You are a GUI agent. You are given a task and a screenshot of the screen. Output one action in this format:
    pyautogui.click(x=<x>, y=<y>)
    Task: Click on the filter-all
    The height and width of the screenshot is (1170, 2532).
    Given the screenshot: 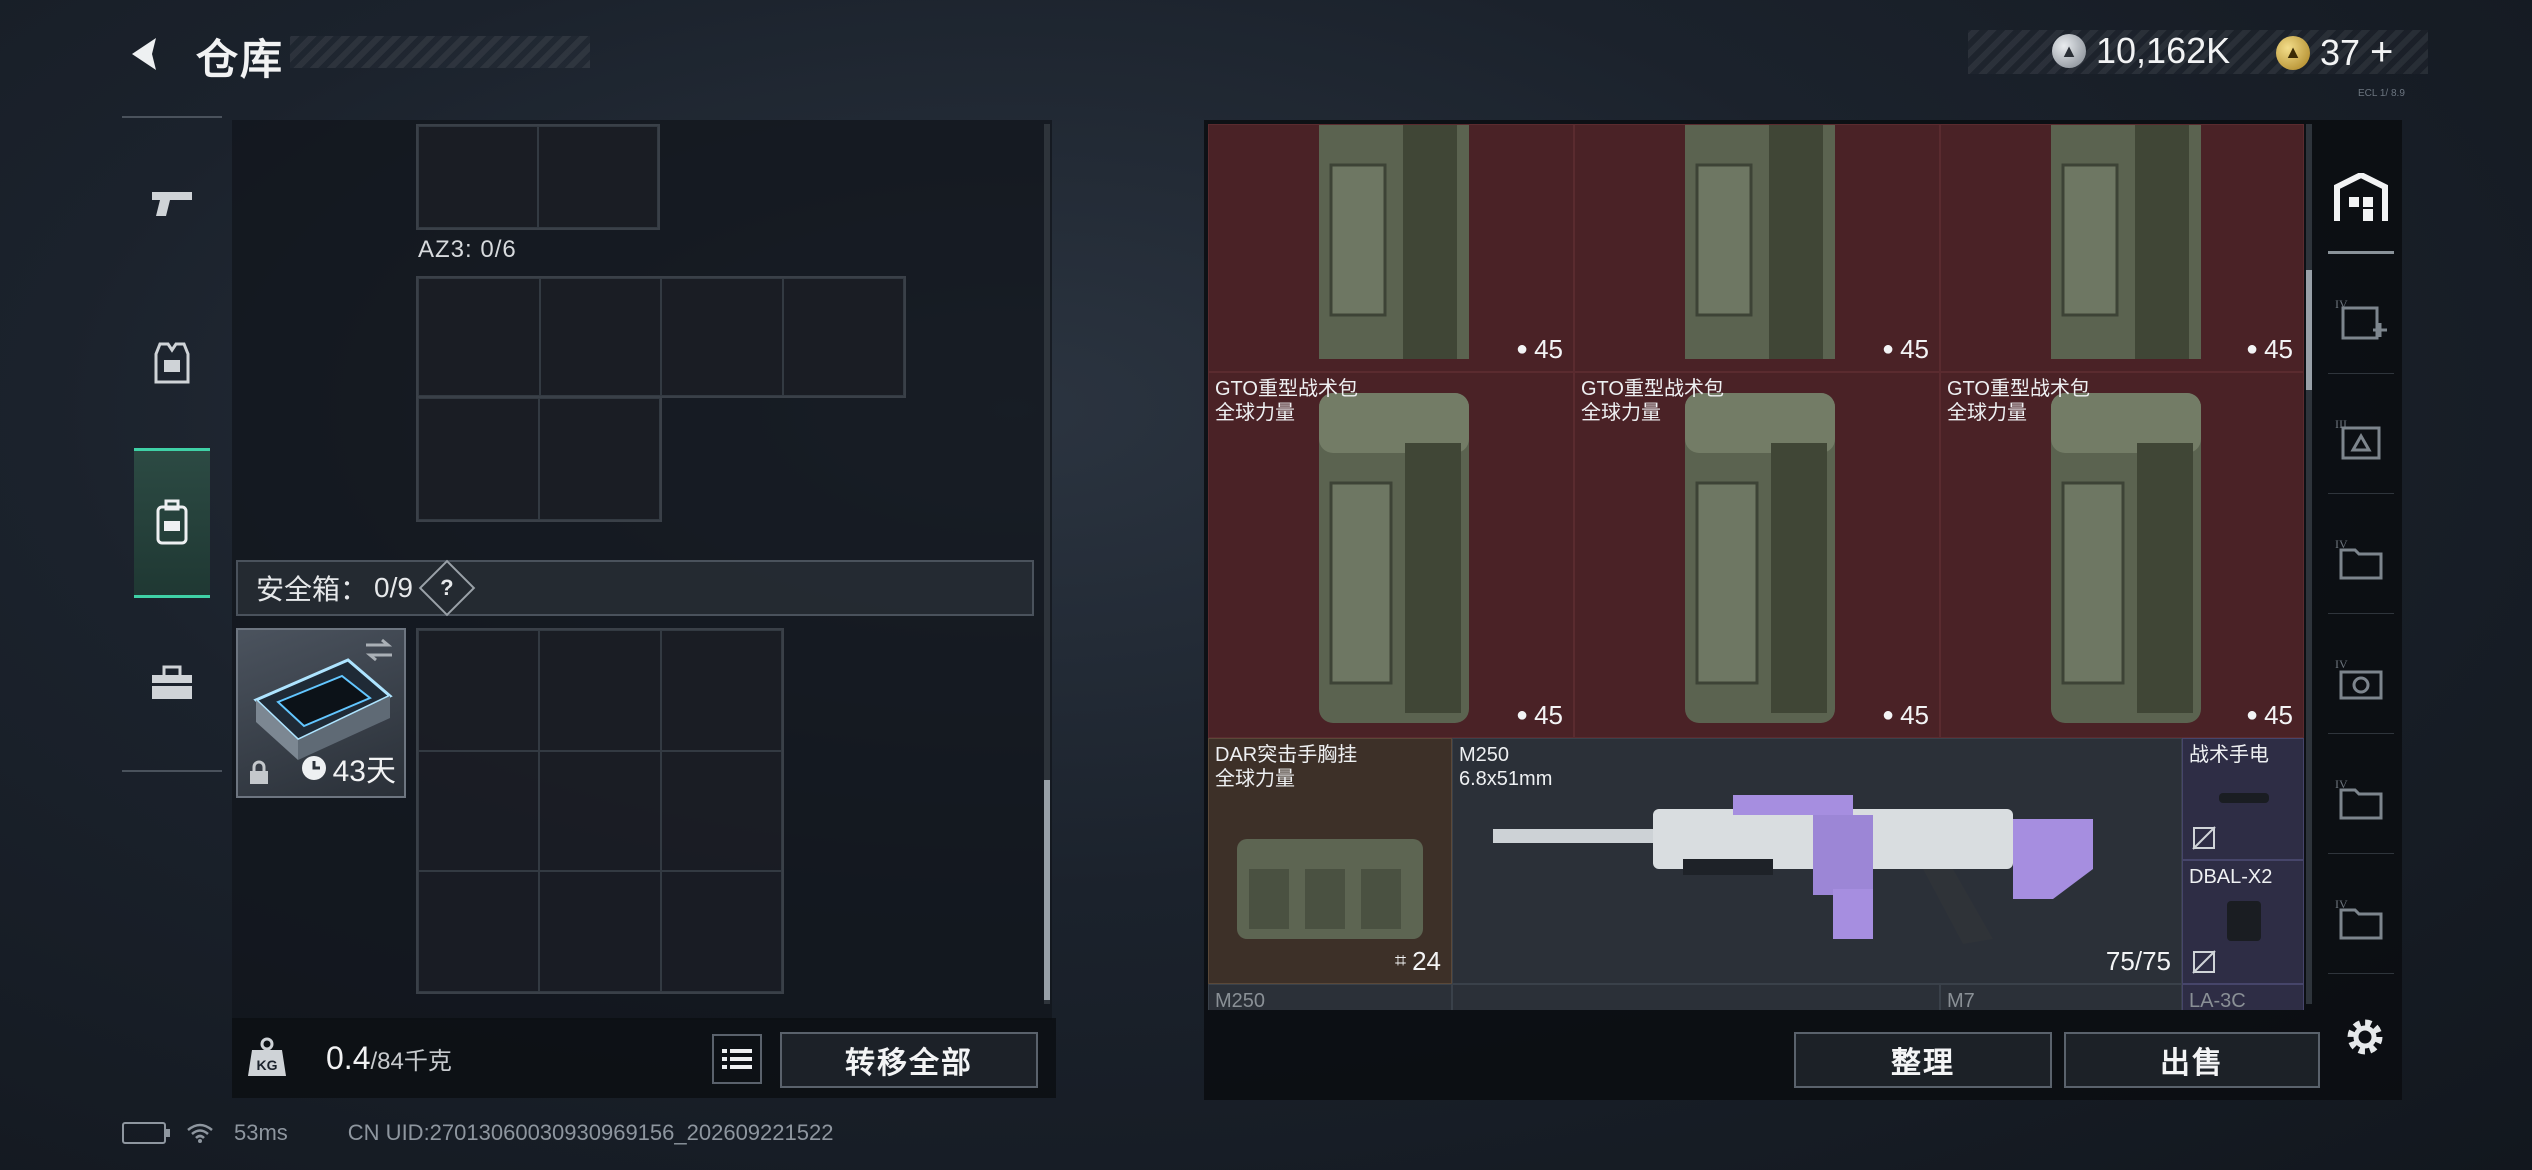 What is the action you would take?
    pyautogui.click(x=2361, y=199)
    